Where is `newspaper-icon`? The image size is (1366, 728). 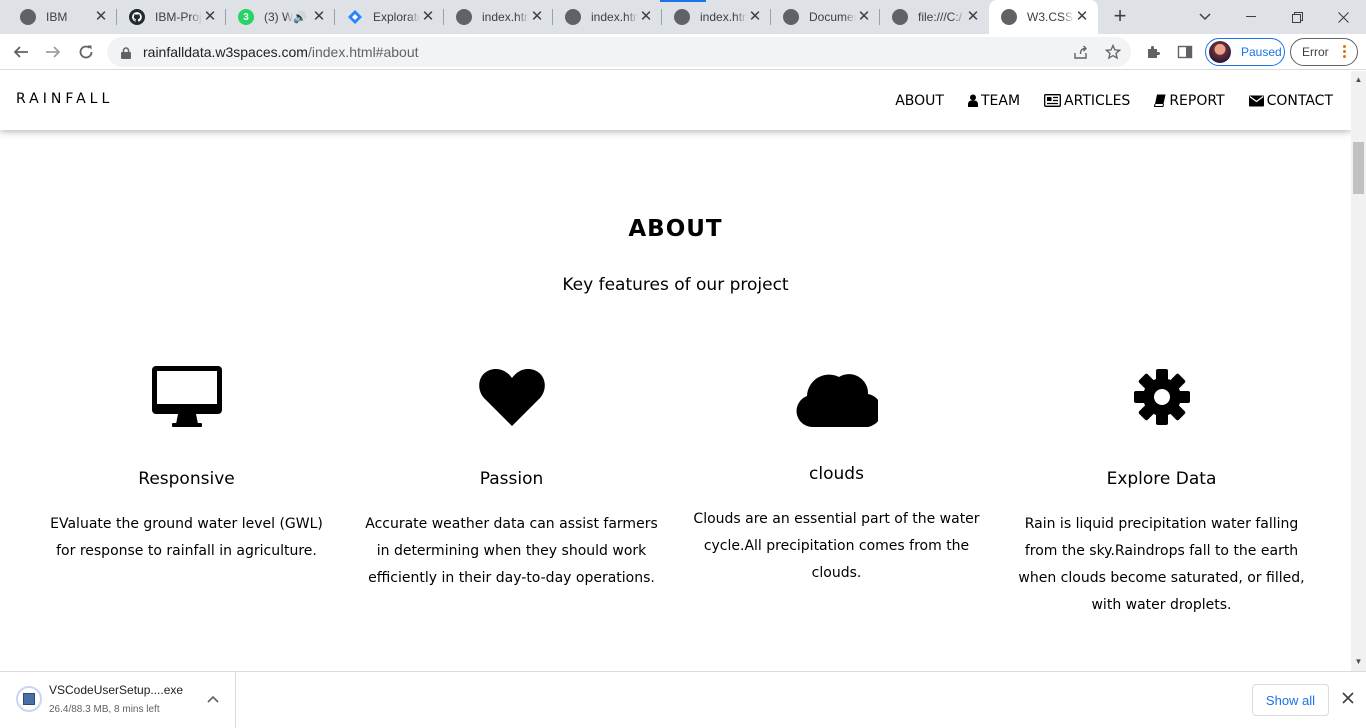 newspaper-icon is located at coordinates (1052, 100).